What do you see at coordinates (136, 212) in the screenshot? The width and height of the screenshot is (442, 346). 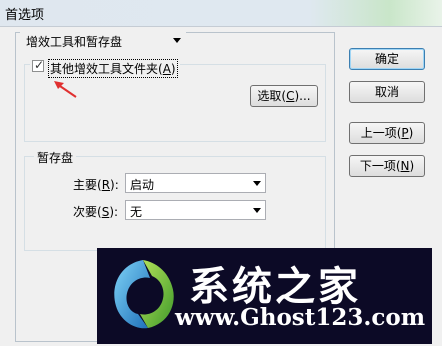 I see `secondary-disk-value: 无` at bounding box center [136, 212].